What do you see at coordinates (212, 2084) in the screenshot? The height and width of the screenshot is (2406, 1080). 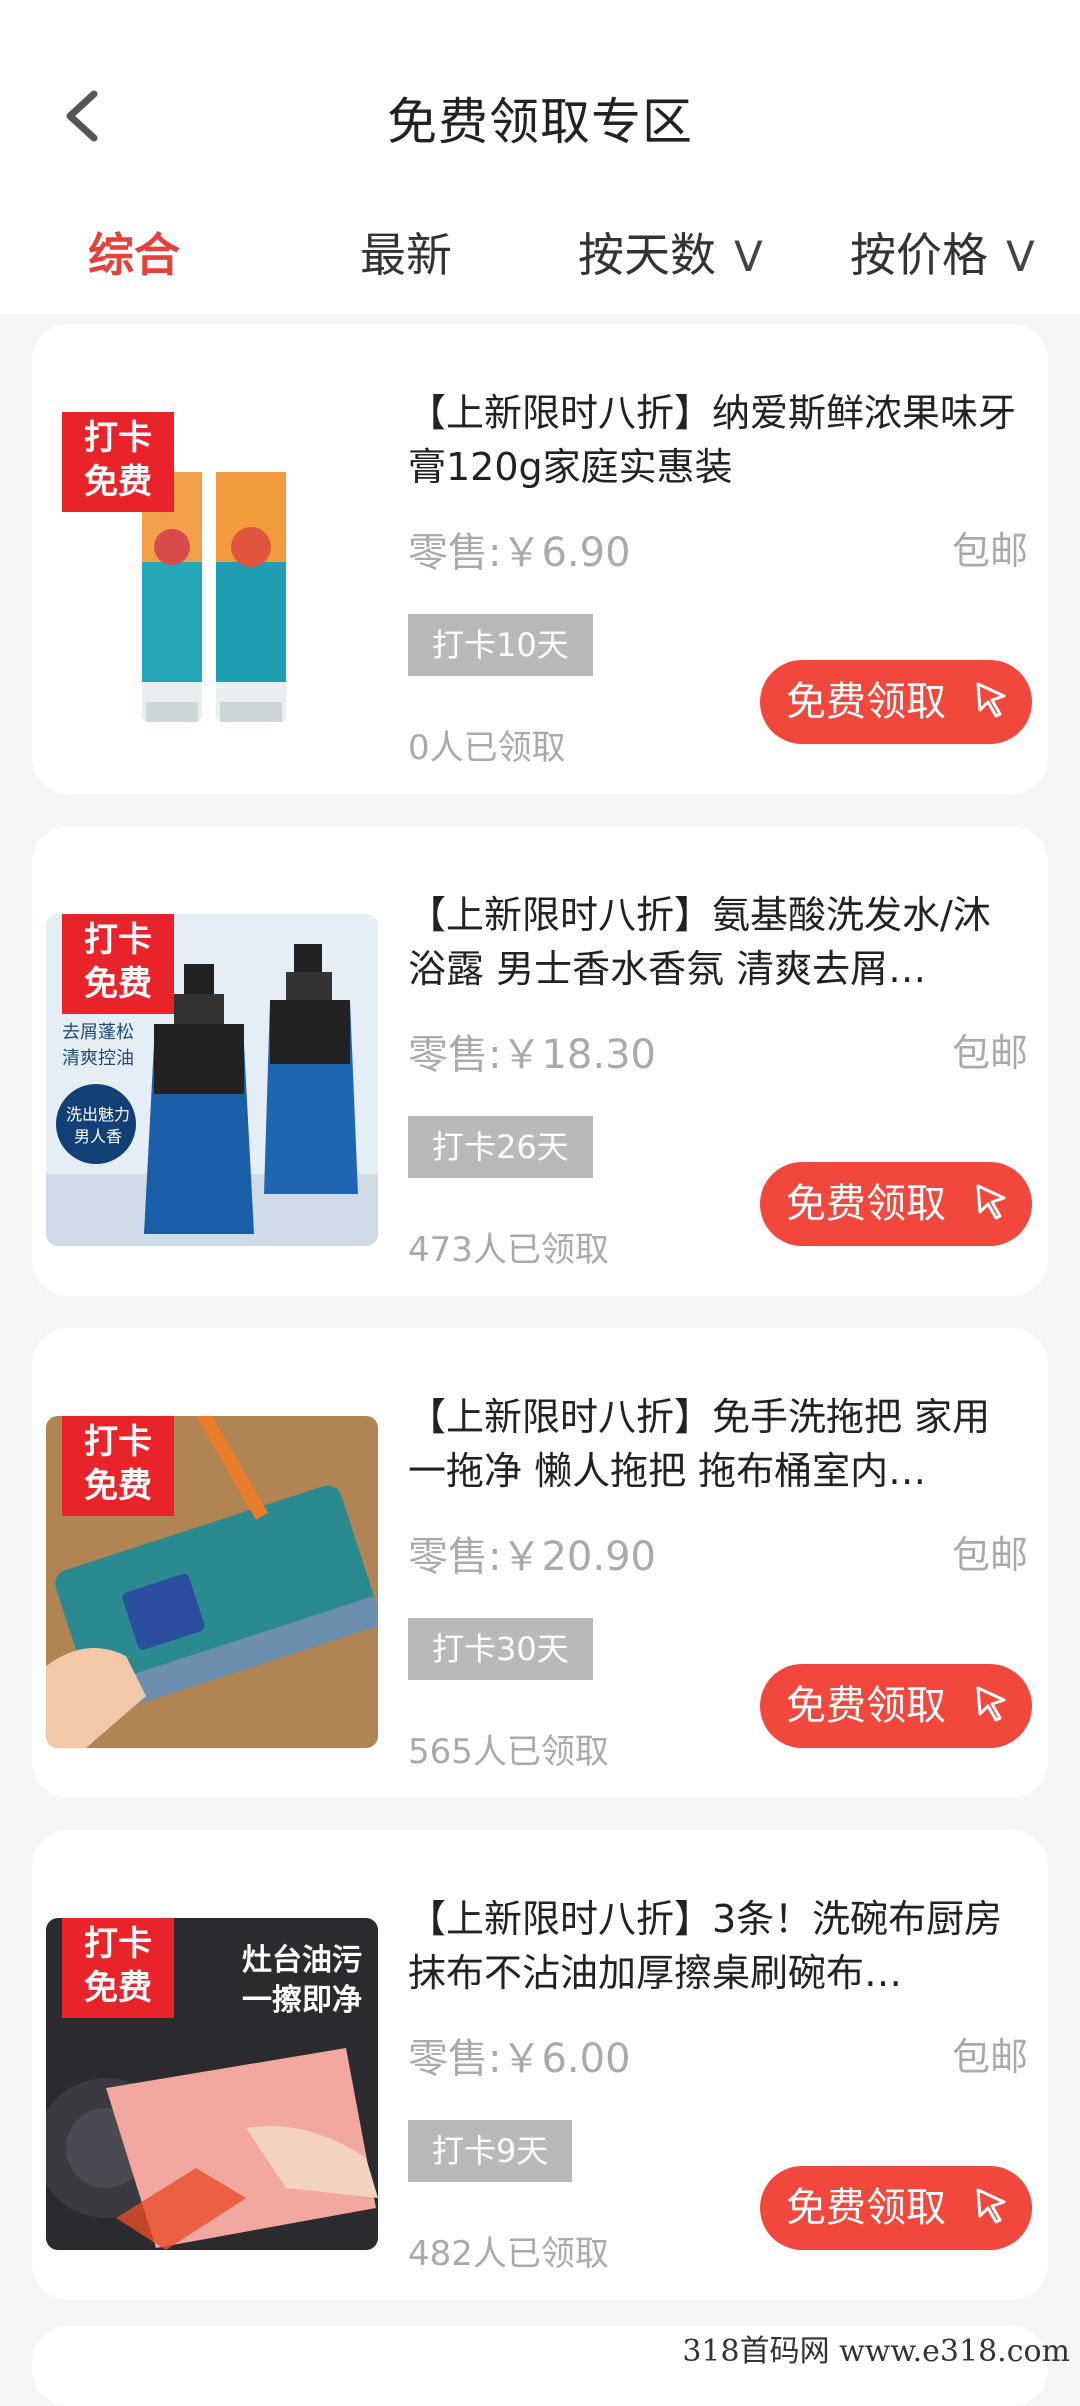 I see `product-image-dishcloth: 灶台油污 一擦即净 打卡 免费` at bounding box center [212, 2084].